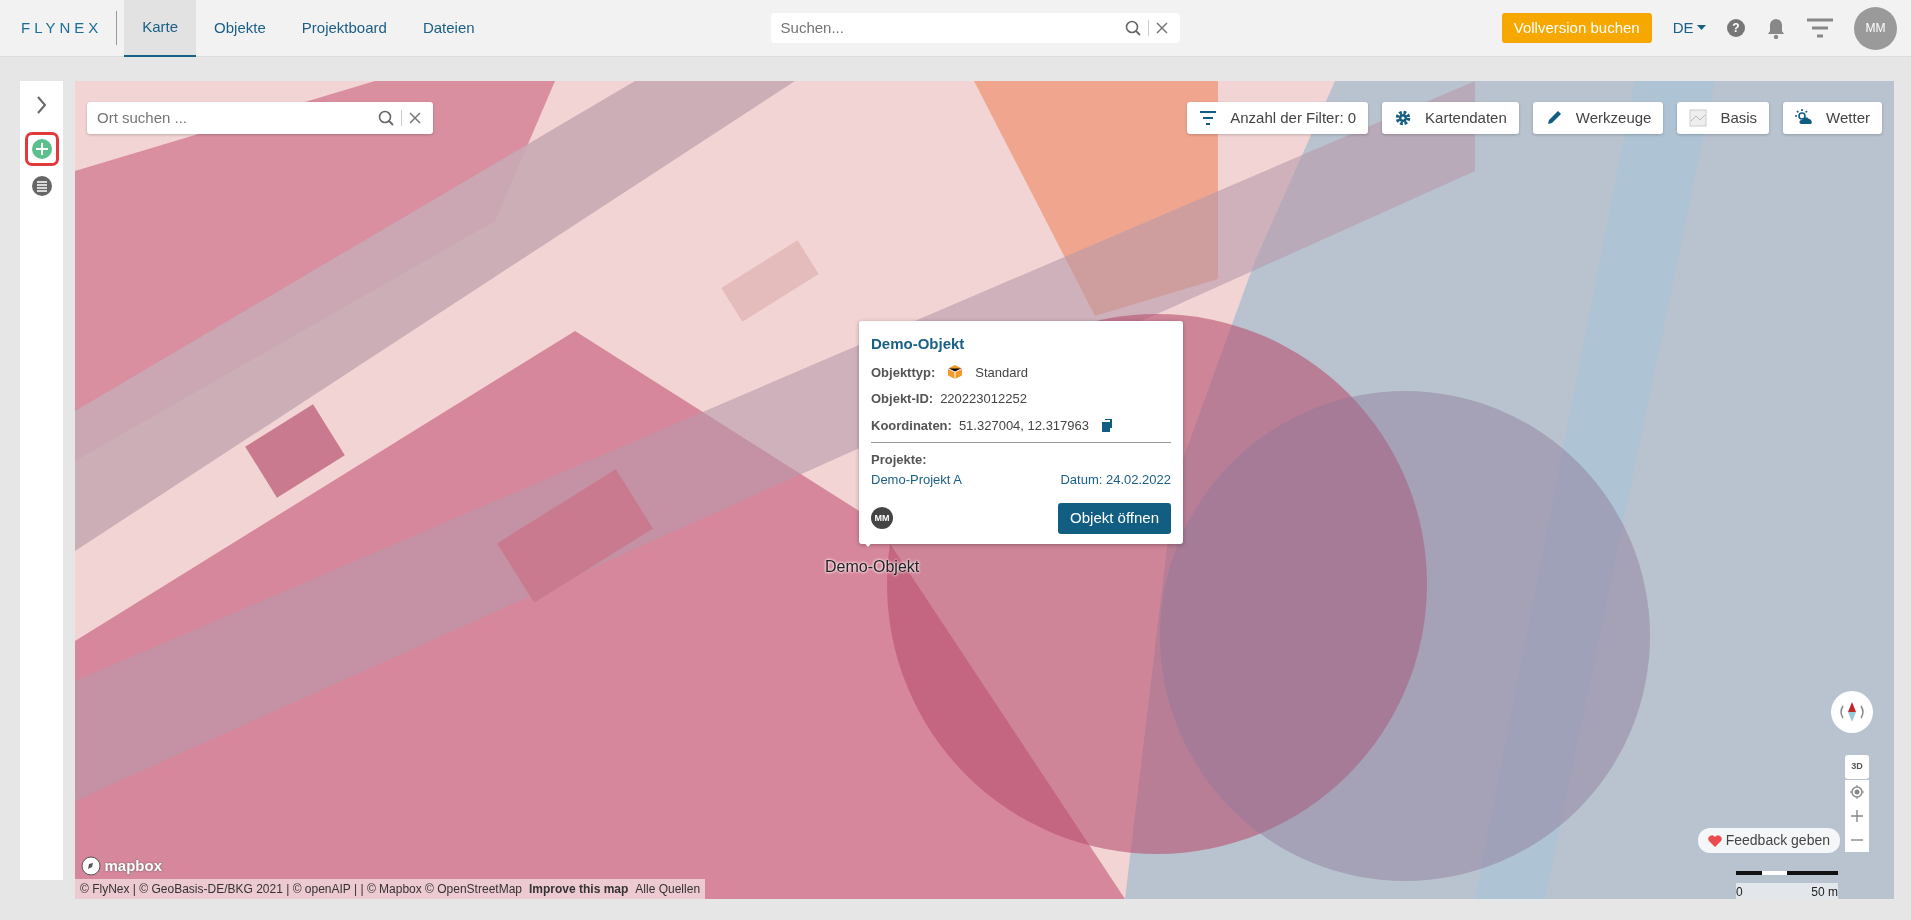 Image resolution: width=1911 pixels, height=920 pixels. What do you see at coordinates (1723, 118) in the screenshot?
I see `map-tool-button: Basis` at bounding box center [1723, 118].